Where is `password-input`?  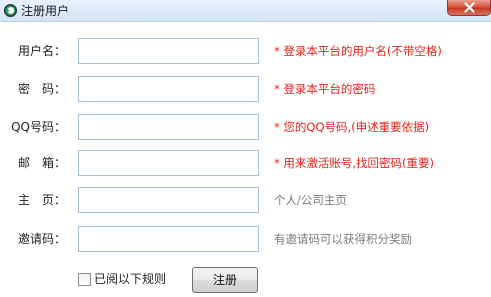
password-input is located at coordinates (168, 89).